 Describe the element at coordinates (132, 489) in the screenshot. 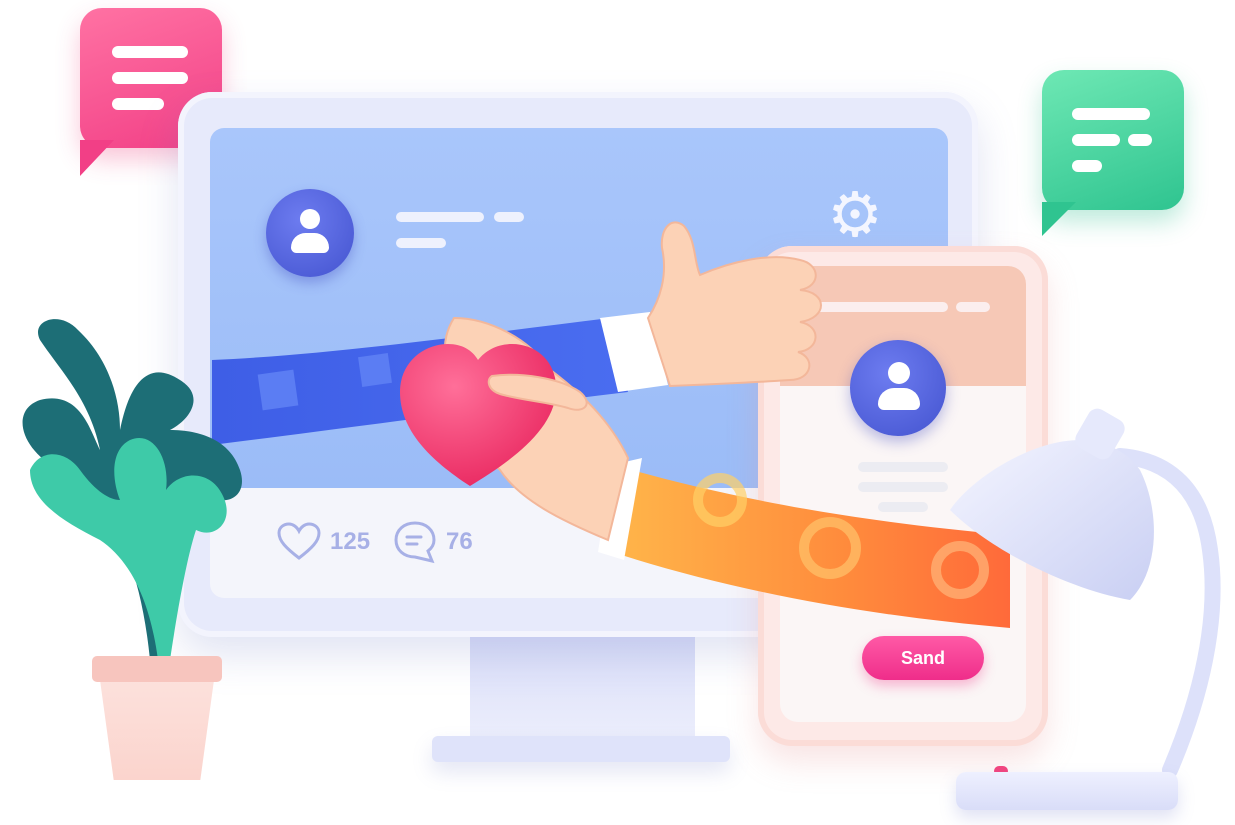

I see `plant-leaves` at that location.